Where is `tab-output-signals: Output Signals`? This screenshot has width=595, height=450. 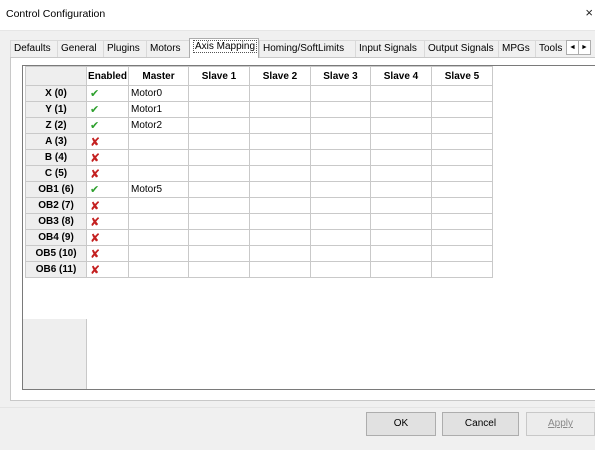 tab-output-signals: Output Signals is located at coordinates (461, 48).